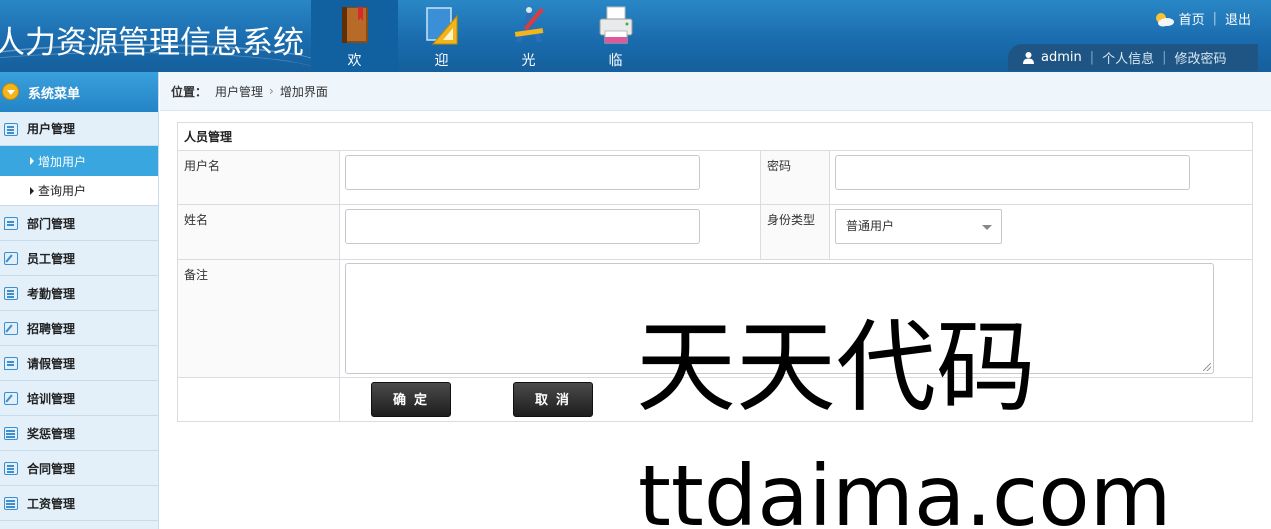  Describe the element at coordinates (258, 318) in the screenshot. I see `remark-label: 备注` at that location.